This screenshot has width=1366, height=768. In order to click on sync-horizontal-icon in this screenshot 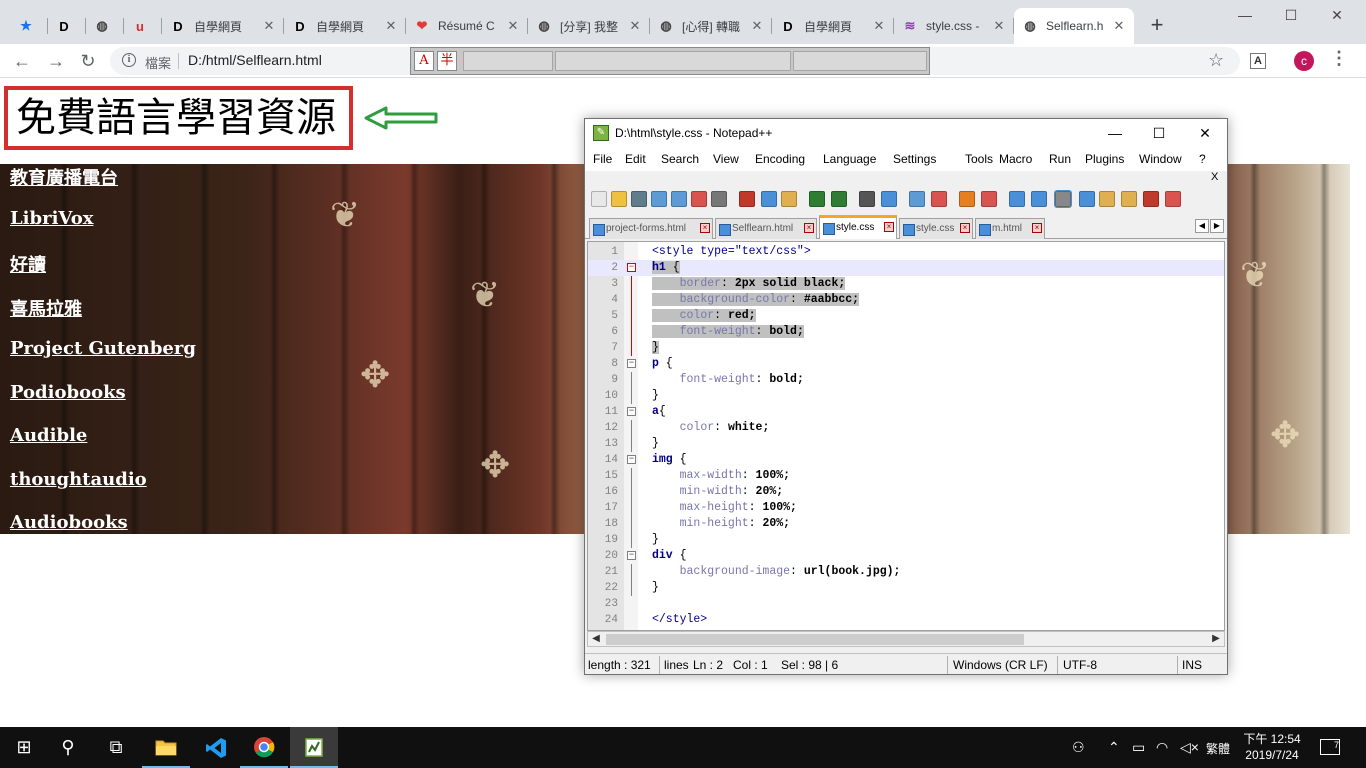, I will do `click(989, 199)`.